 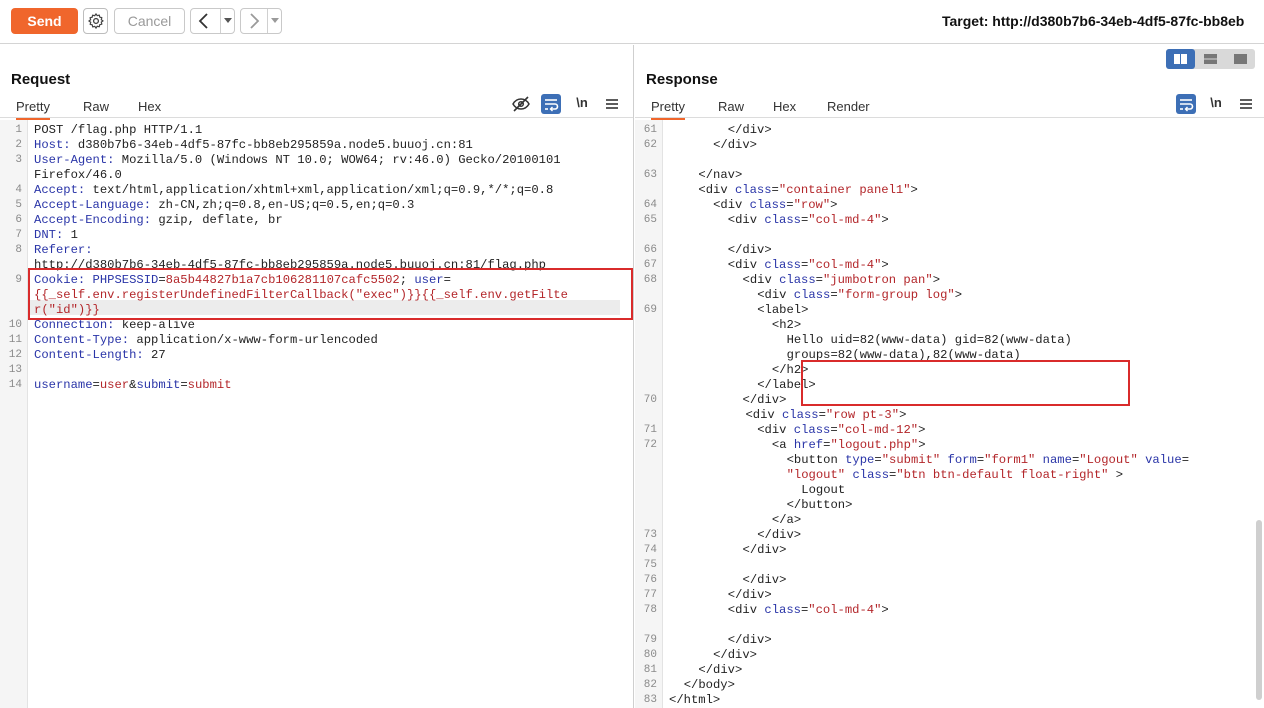 I want to click on code-text: <div class="row">, so click(x=775, y=205).